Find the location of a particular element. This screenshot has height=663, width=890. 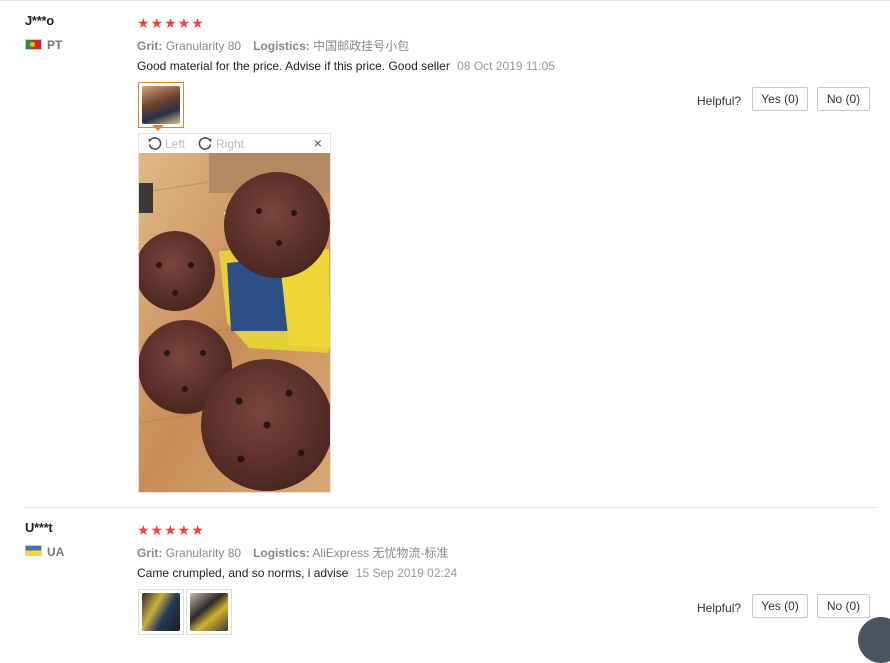

floating-help-button is located at coordinates (874, 640).